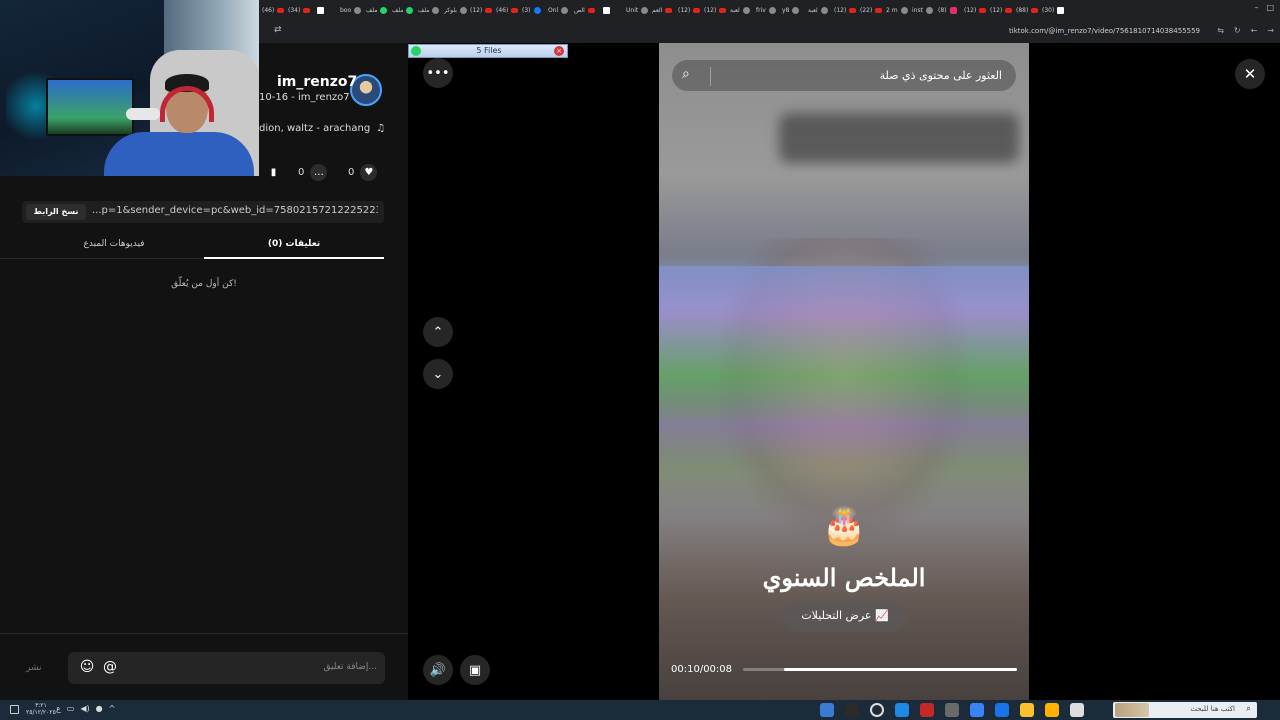 This screenshot has width=1280, height=720. Describe the element at coordinates (1256, 7) in the screenshot. I see `minimize-icon: –` at that location.